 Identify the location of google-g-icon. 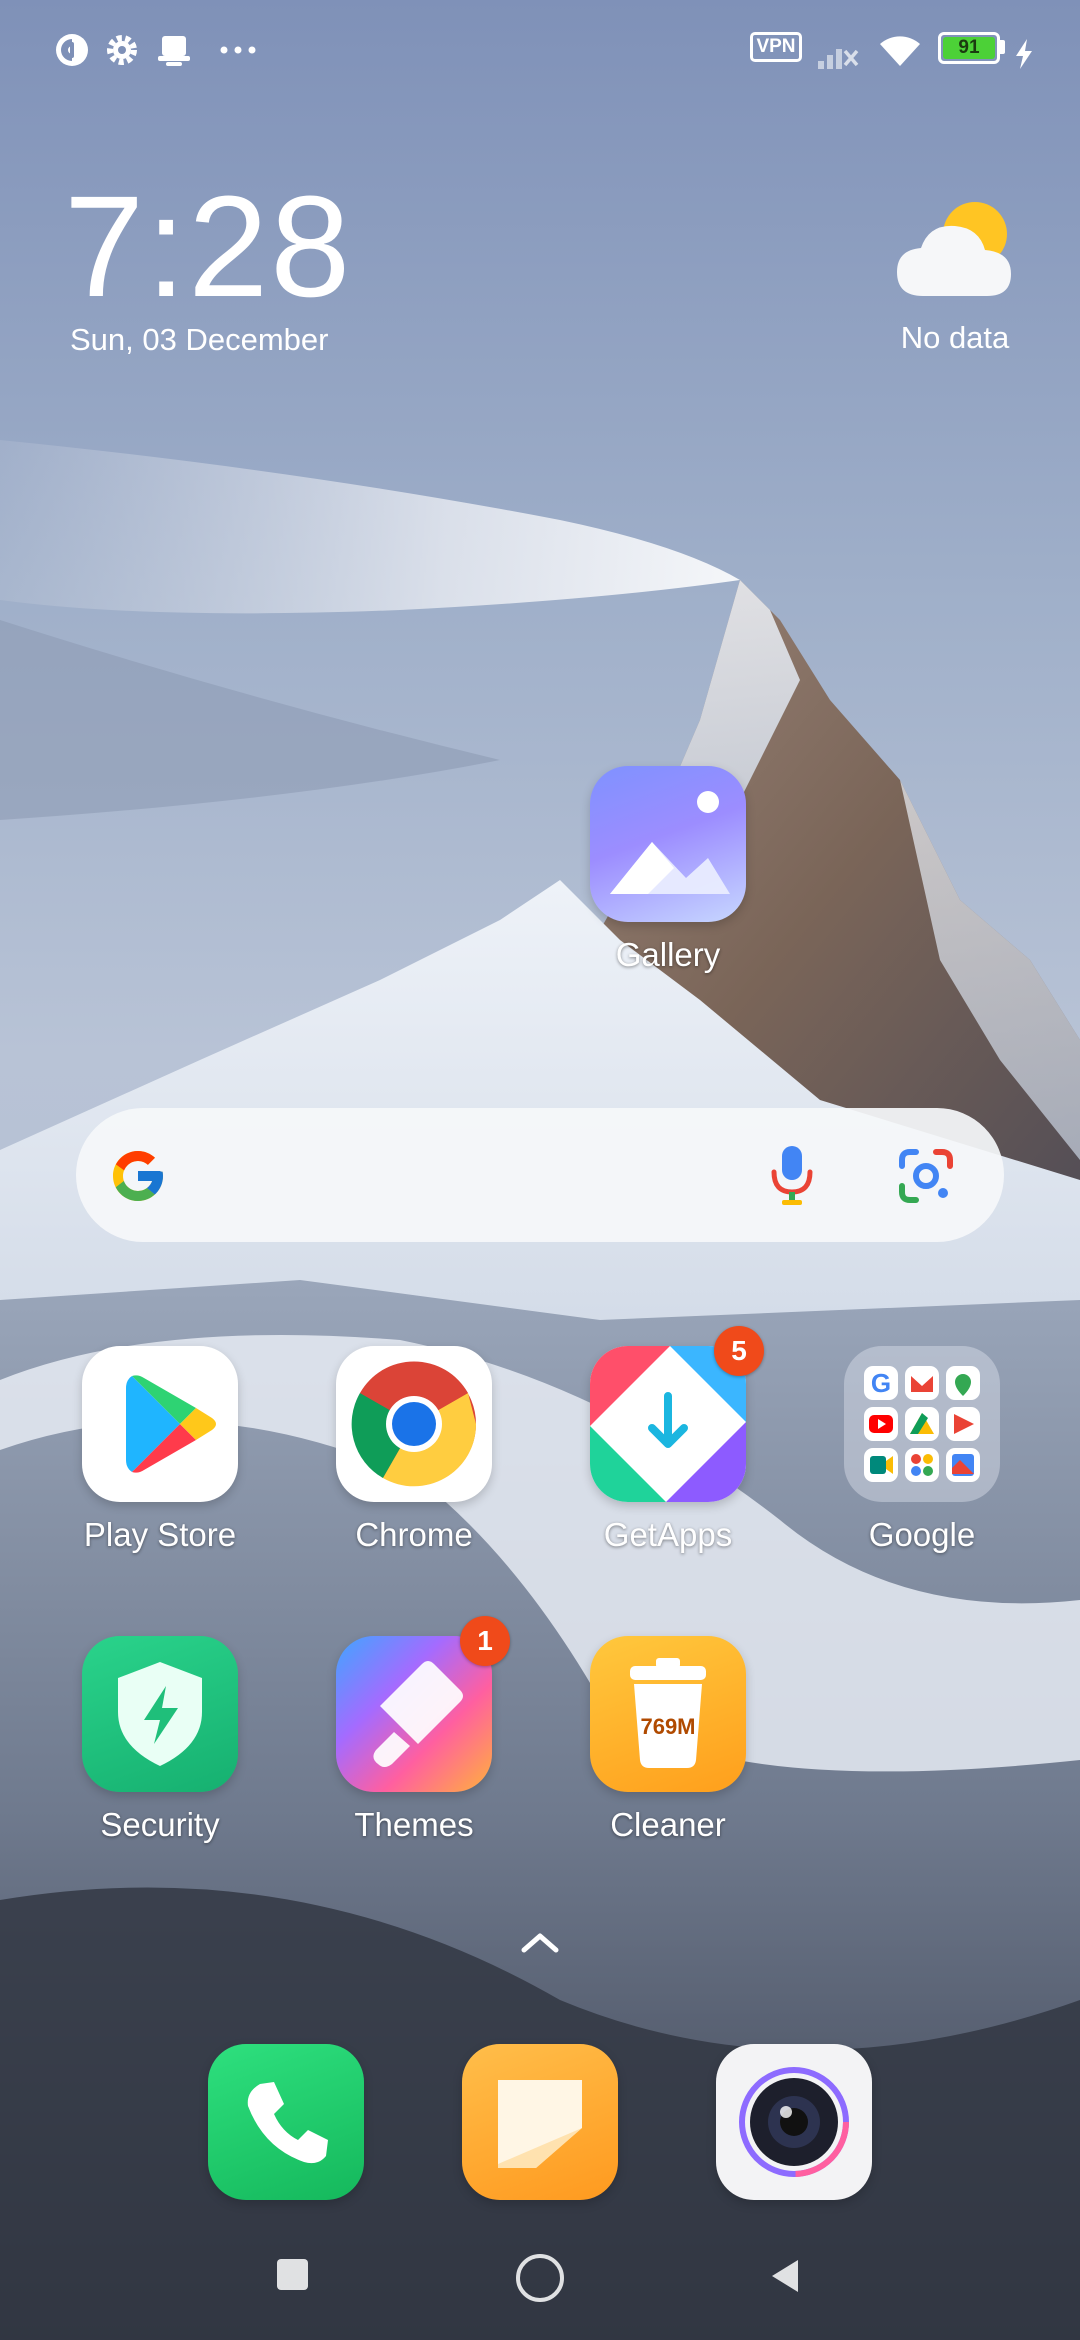
(138, 1176).